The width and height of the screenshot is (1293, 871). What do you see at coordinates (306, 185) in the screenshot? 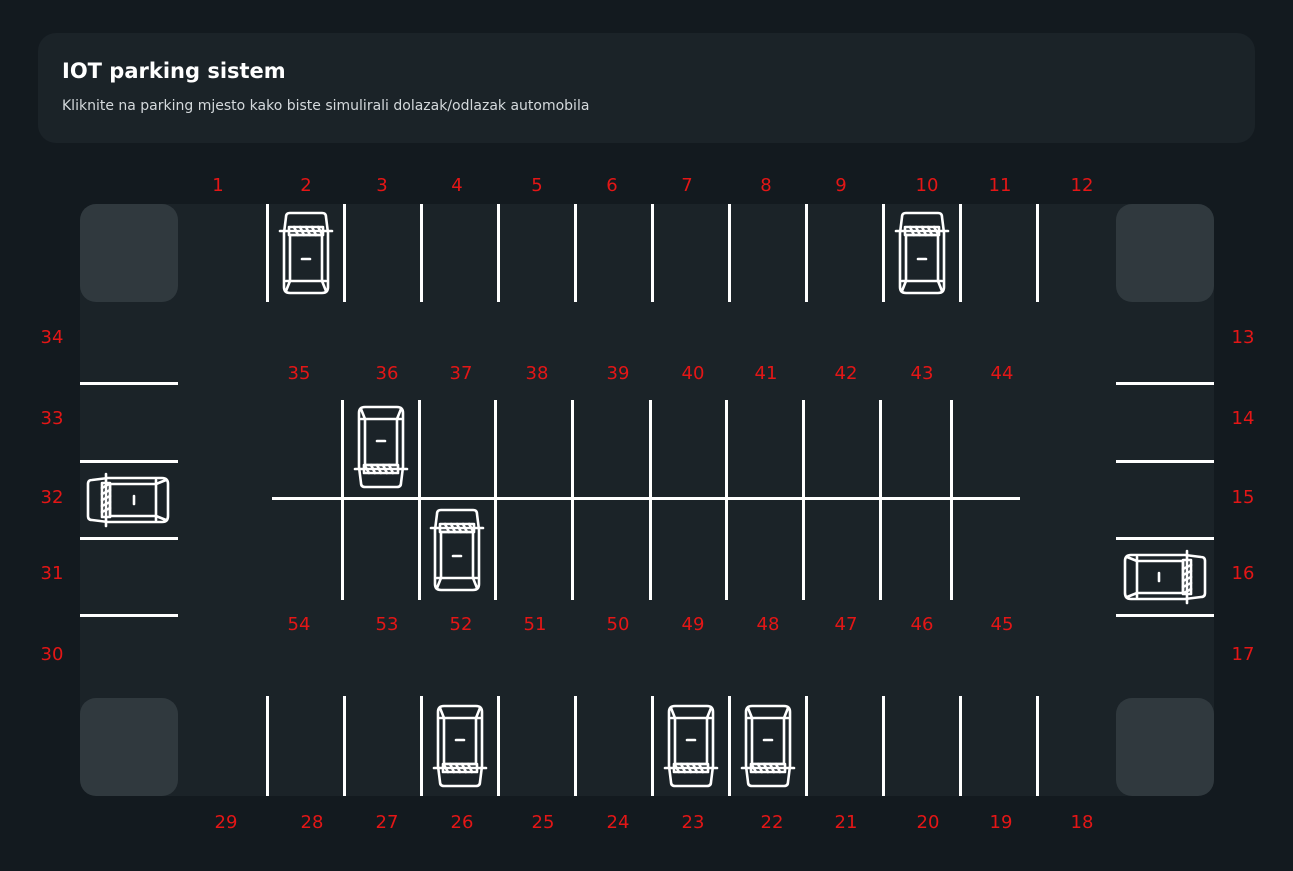
I see `spot-number: 2` at bounding box center [306, 185].